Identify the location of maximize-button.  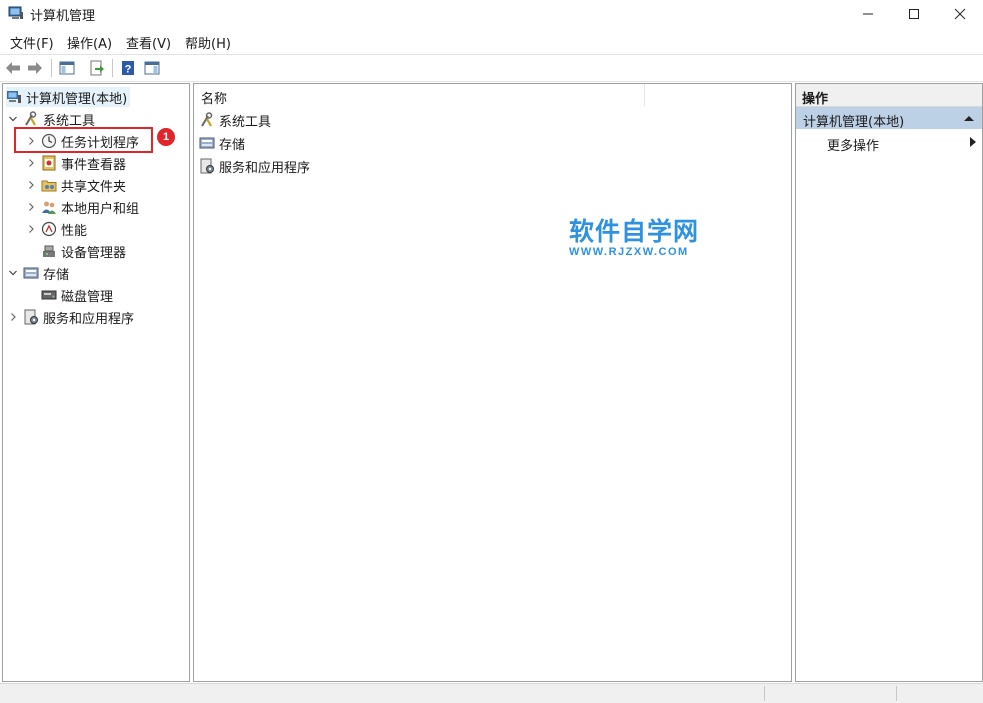
(914, 14).